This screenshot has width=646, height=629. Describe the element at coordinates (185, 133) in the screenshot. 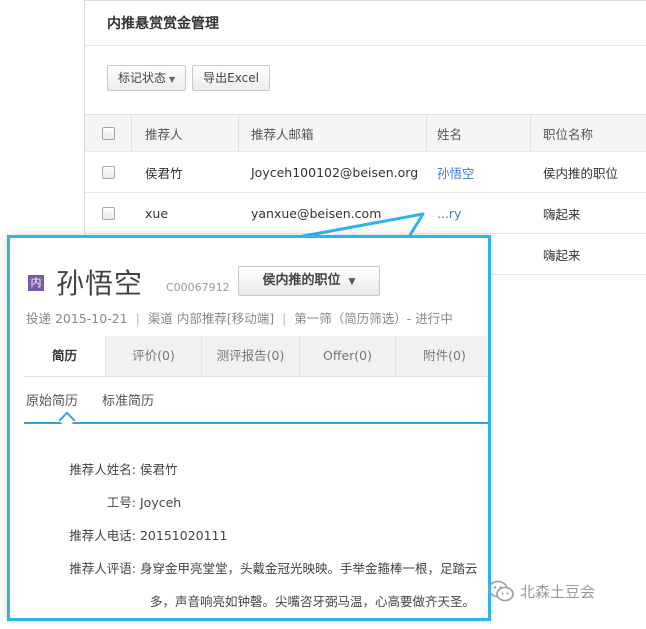

I see `header-referrer: 推荐人` at that location.